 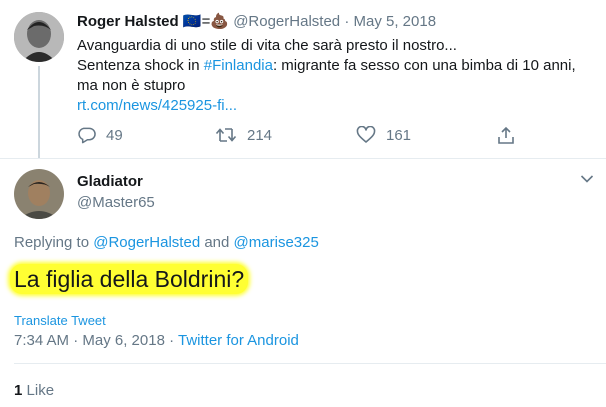 I want to click on like-count: 161, so click(x=399, y=135).